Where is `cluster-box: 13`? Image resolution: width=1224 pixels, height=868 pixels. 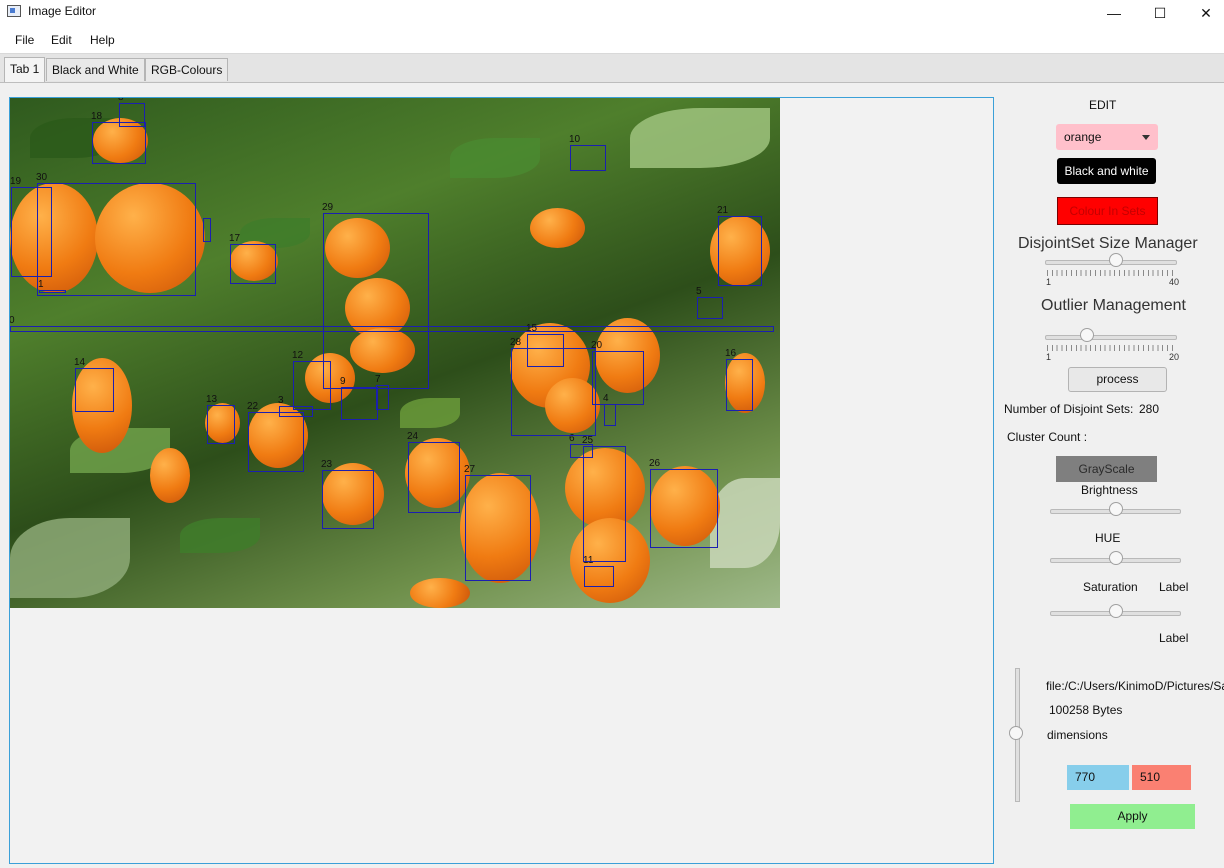
cluster-box: 13 is located at coordinates (220, 419).